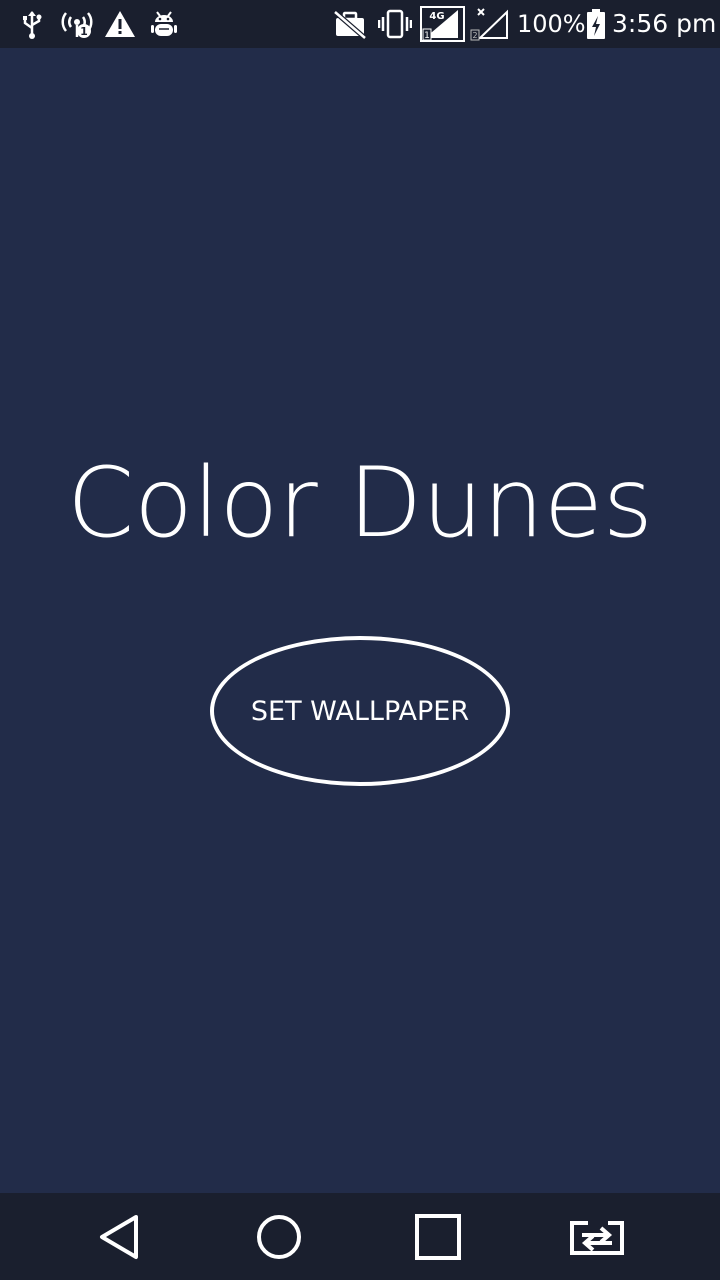 The image size is (720, 1280). I want to click on back-icon, so click(119, 1236).